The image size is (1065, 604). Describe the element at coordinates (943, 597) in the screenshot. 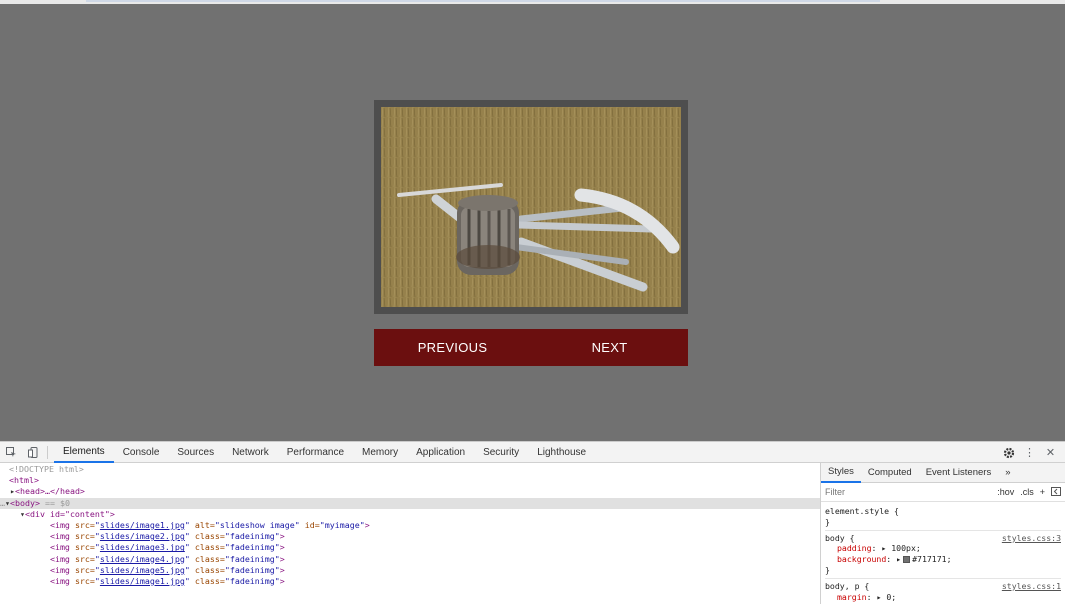

I see `css-property-margin: margin: ▸ 0;` at that location.